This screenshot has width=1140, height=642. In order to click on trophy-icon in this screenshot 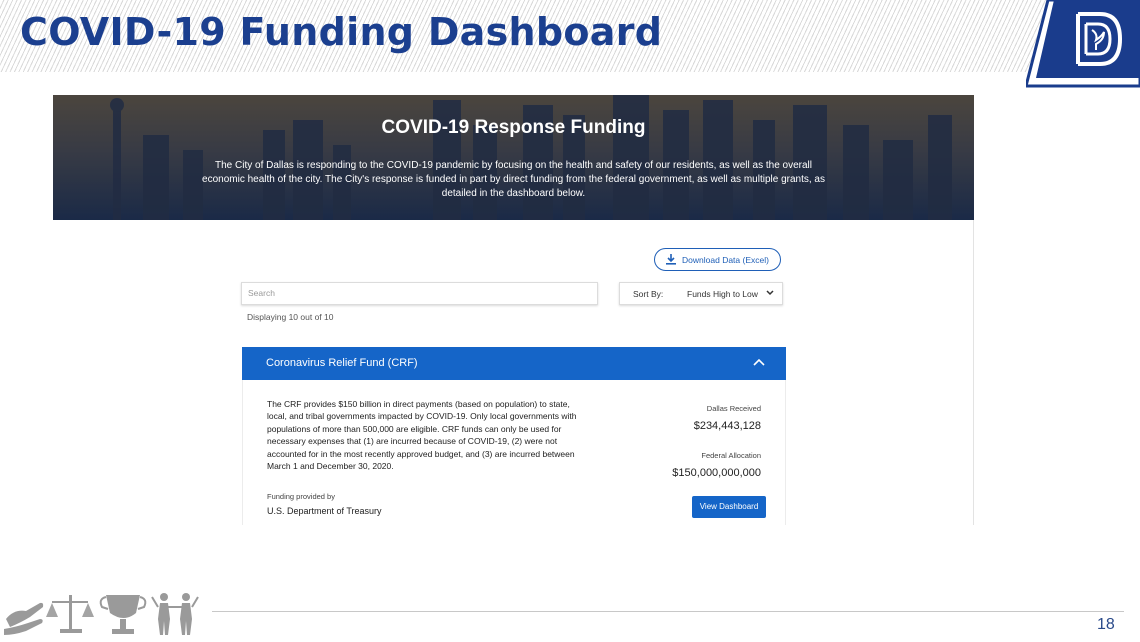, I will do `click(123, 614)`.